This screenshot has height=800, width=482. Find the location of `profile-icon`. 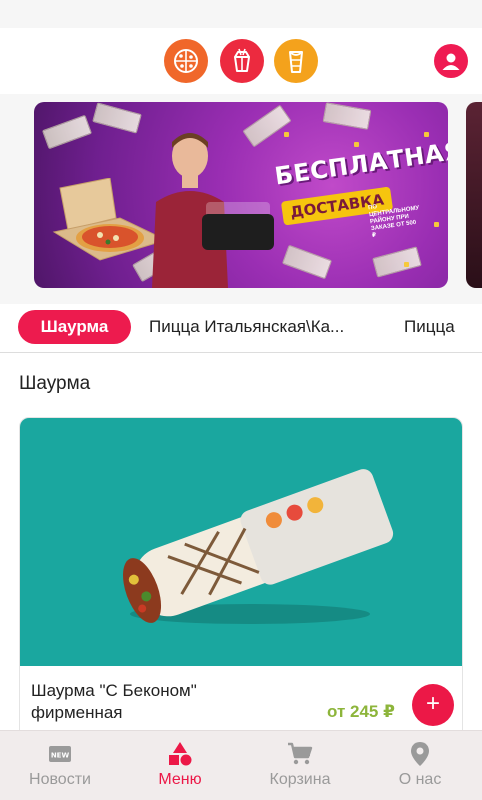

profile-icon is located at coordinates (451, 61).